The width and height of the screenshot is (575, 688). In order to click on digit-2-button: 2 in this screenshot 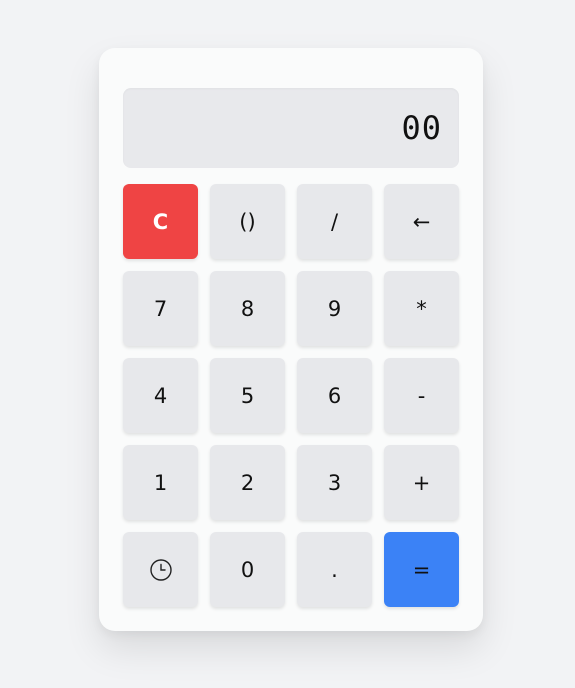, I will do `click(247, 482)`.